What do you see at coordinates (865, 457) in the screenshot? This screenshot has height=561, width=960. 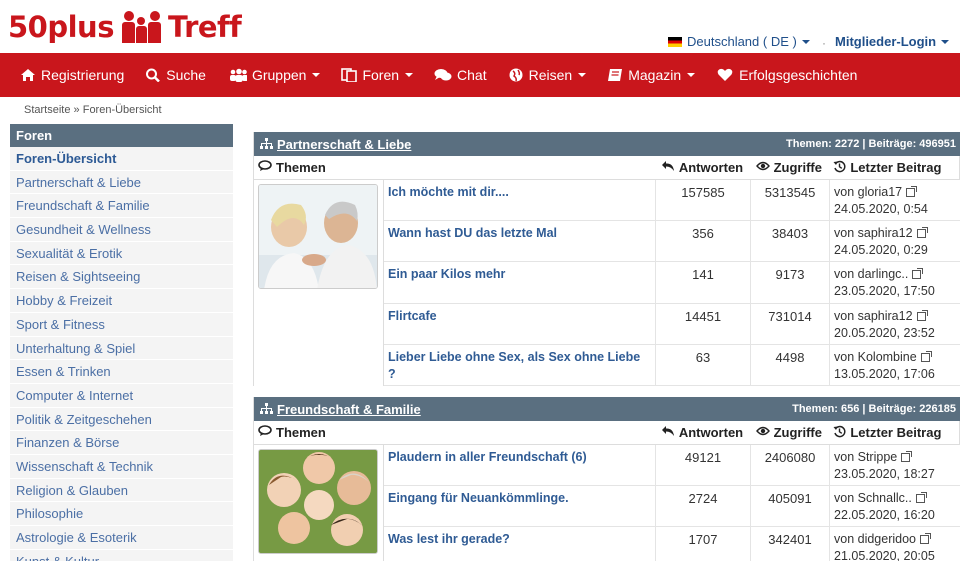 I see `last-post-author: von Strippe` at bounding box center [865, 457].